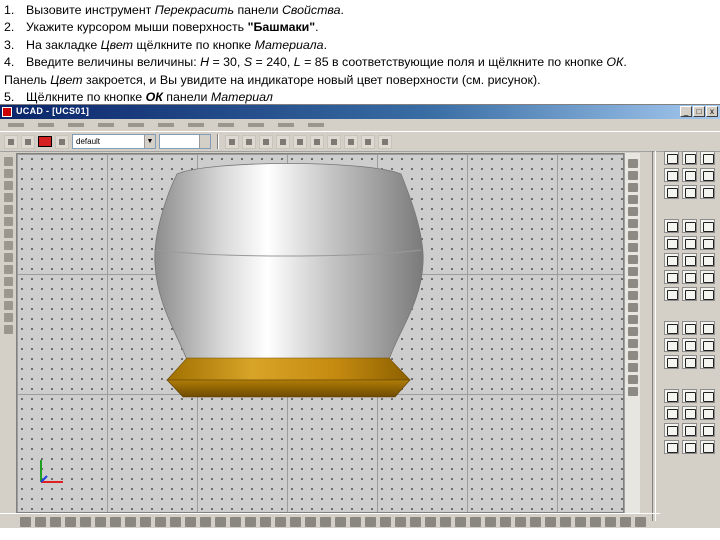  I want to click on maximize-button: □, so click(699, 111).